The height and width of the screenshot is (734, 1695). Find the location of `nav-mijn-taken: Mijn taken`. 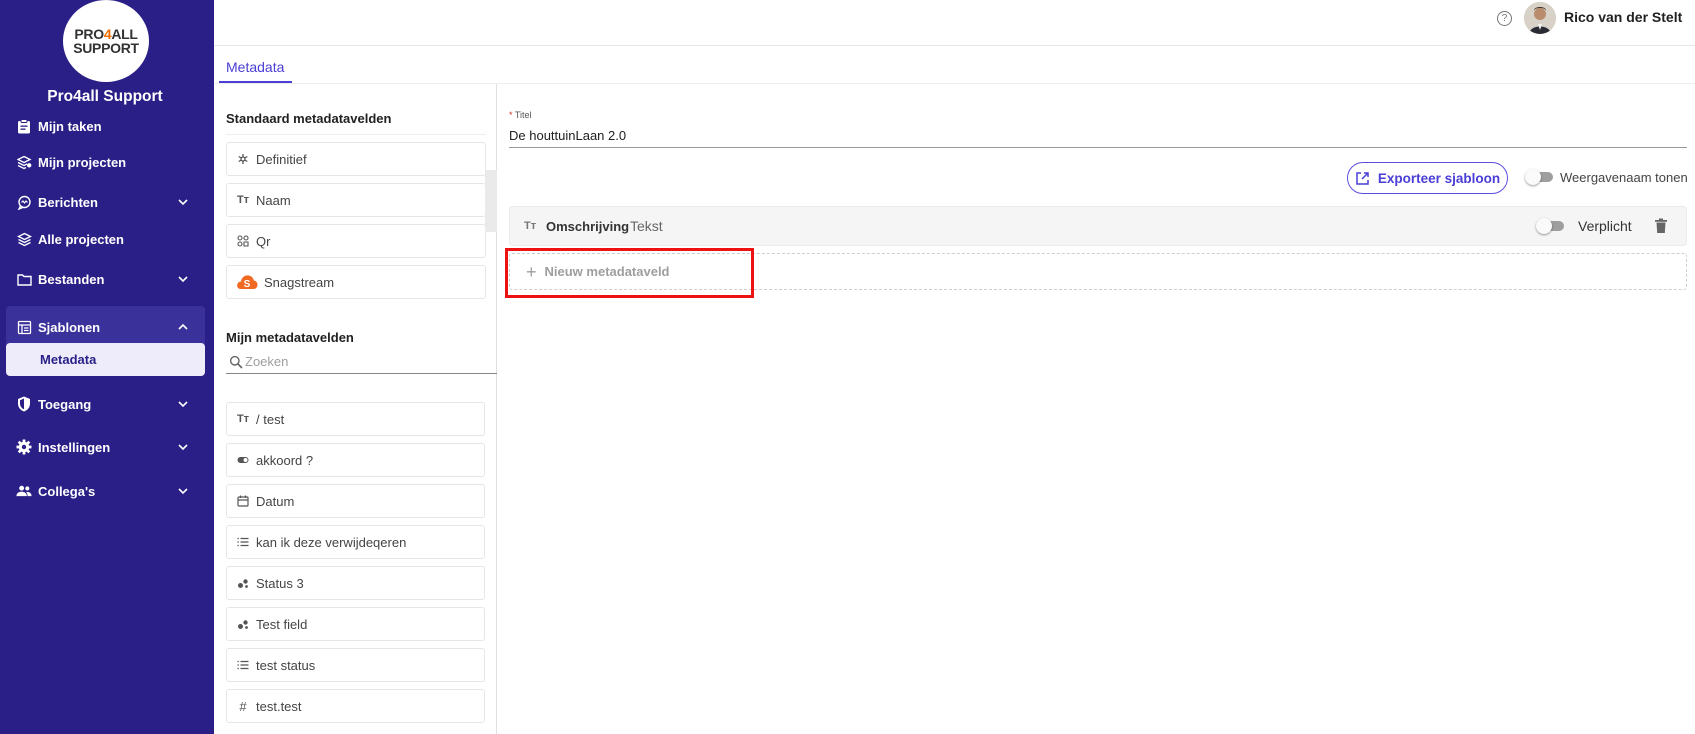

nav-mijn-taken: Mijn taken is located at coordinates (105, 126).